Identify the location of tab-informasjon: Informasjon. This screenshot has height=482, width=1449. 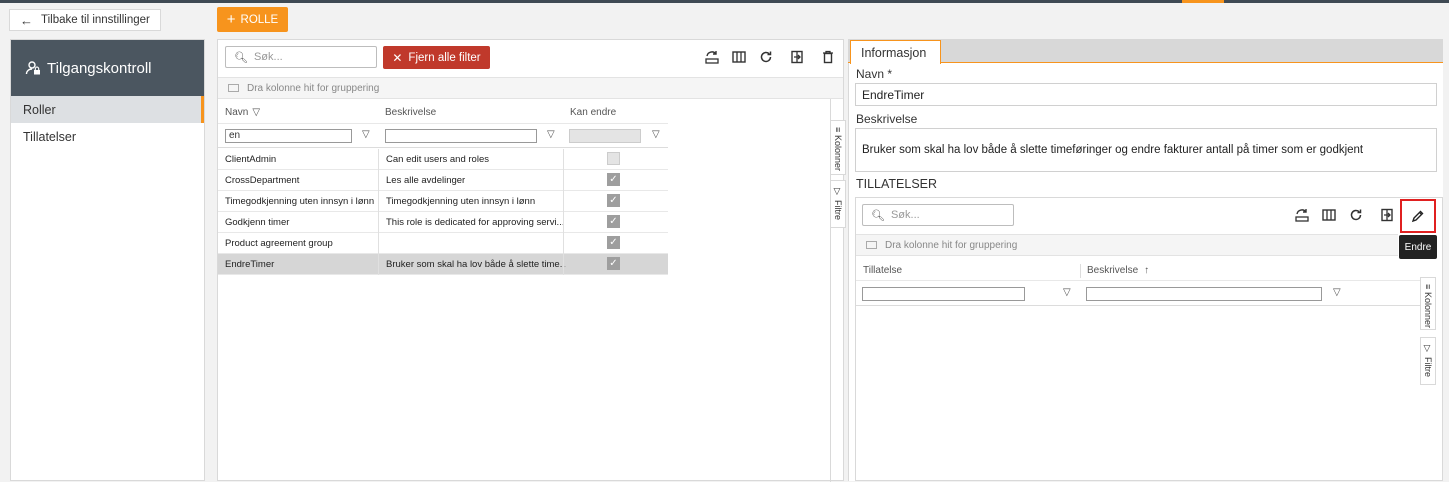
(895, 52).